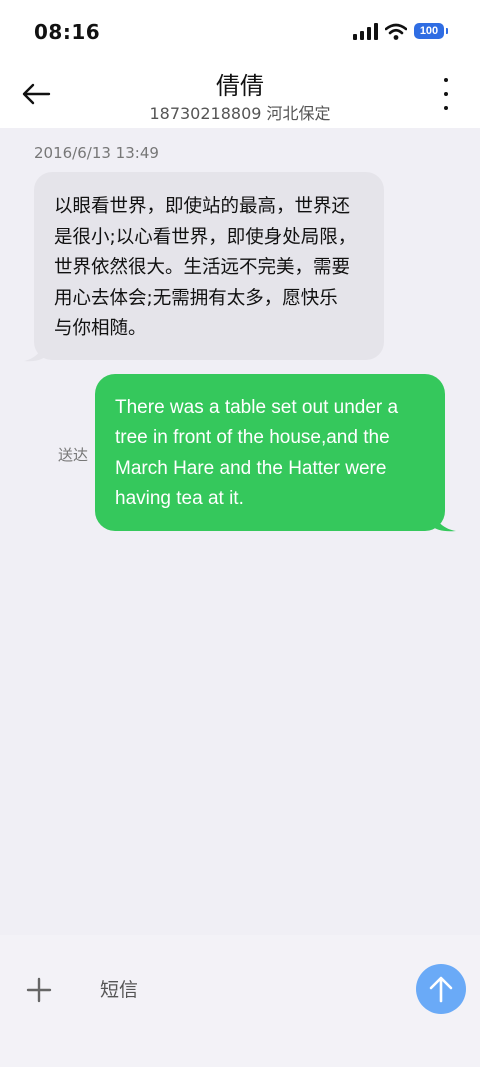 This screenshot has width=480, height=1067. What do you see at coordinates (446, 80) in the screenshot?
I see `more-vertical-icon` at bounding box center [446, 80].